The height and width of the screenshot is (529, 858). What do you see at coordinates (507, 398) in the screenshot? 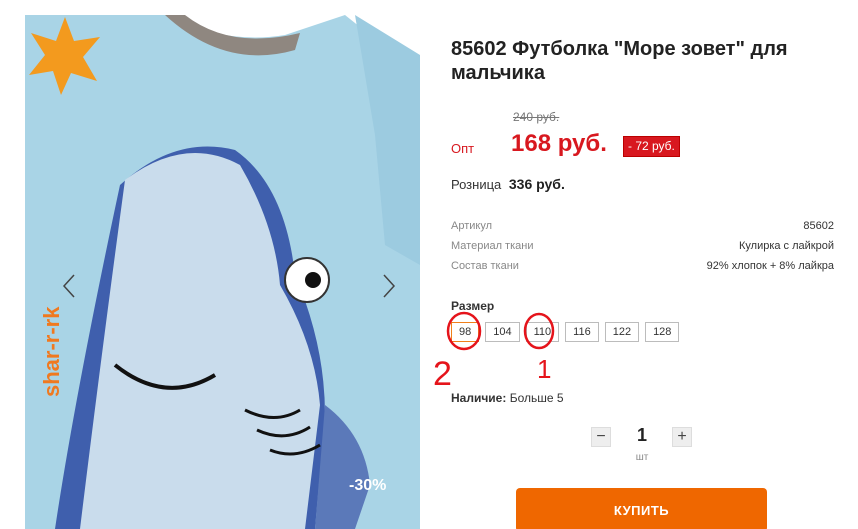
I see `stock-row: Наличие: Больше 5` at bounding box center [507, 398].